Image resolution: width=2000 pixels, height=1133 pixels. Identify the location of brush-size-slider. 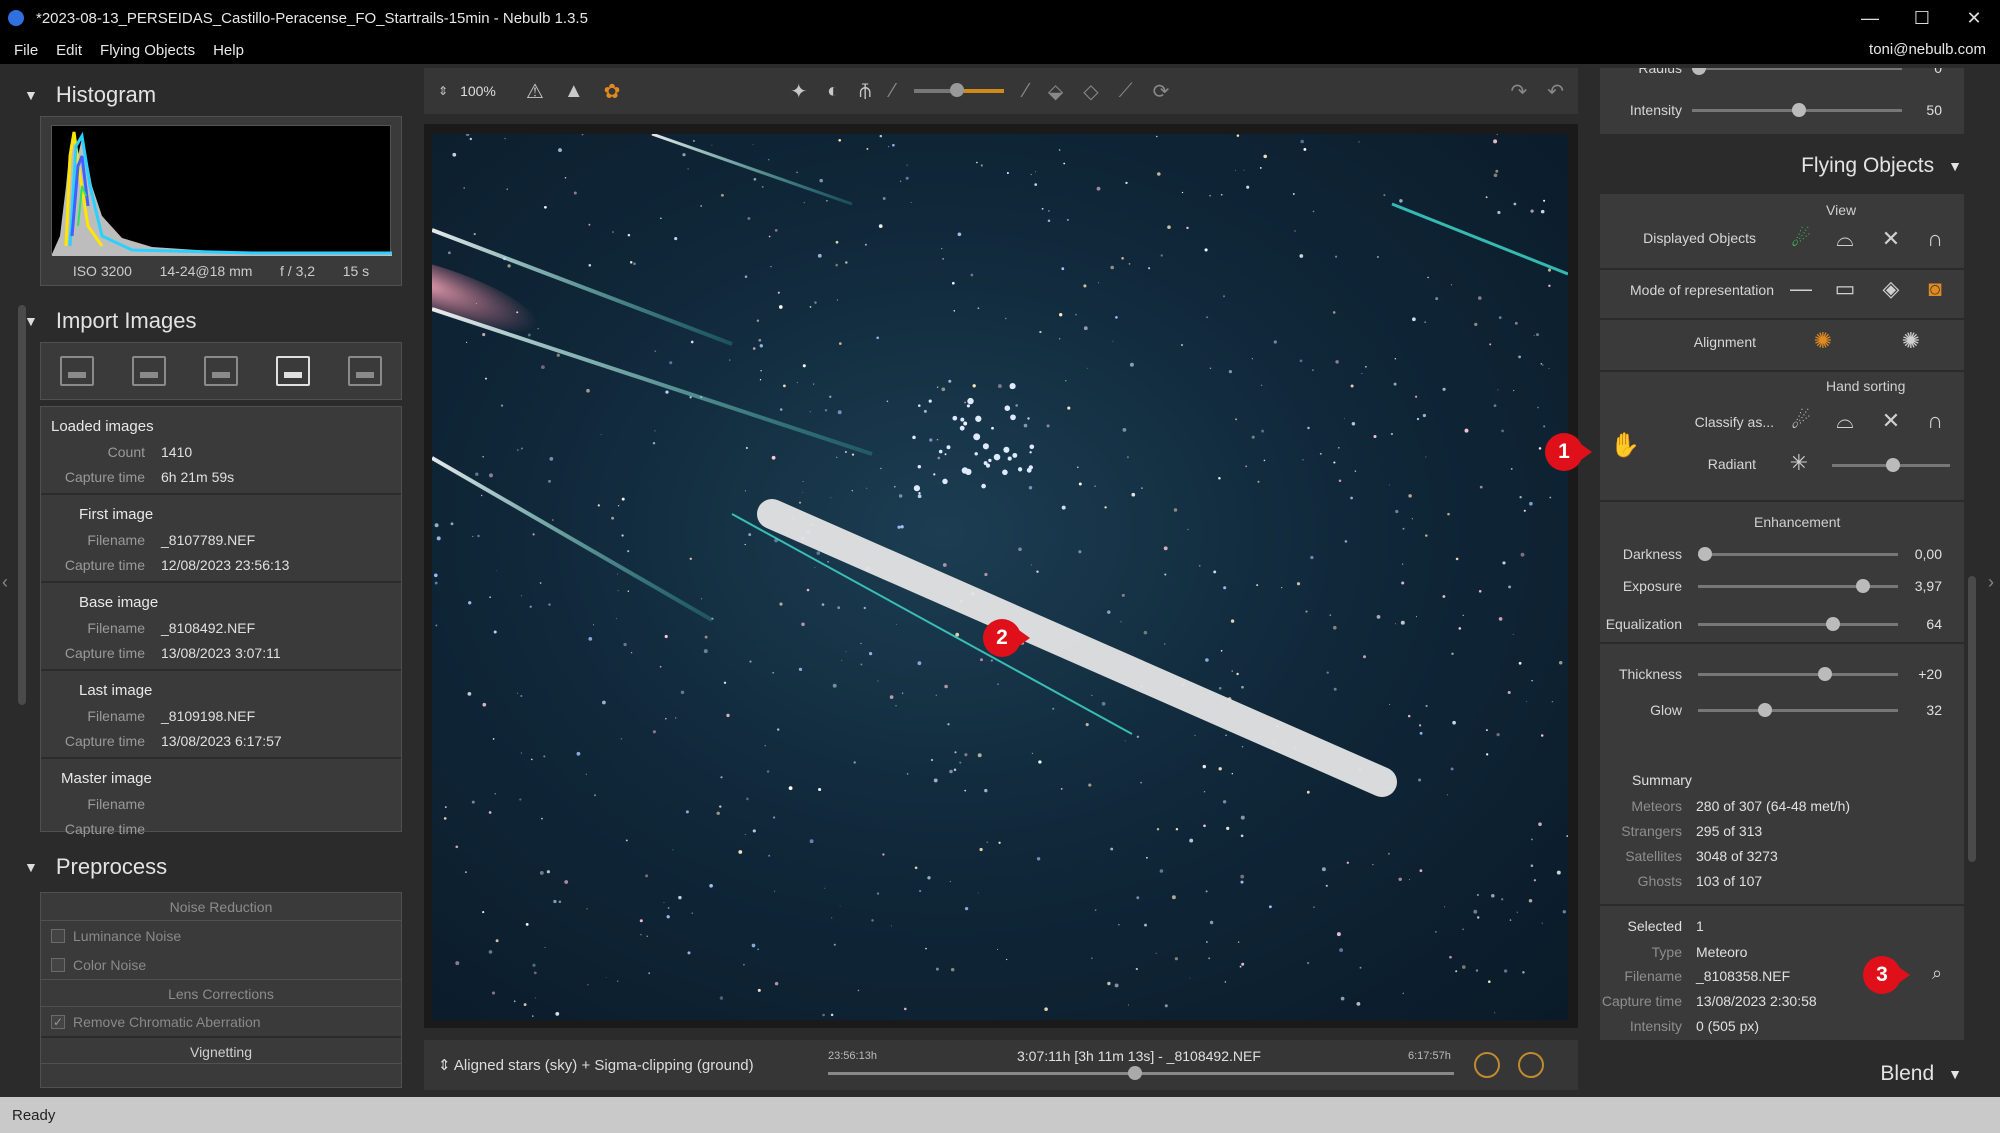
(959, 90).